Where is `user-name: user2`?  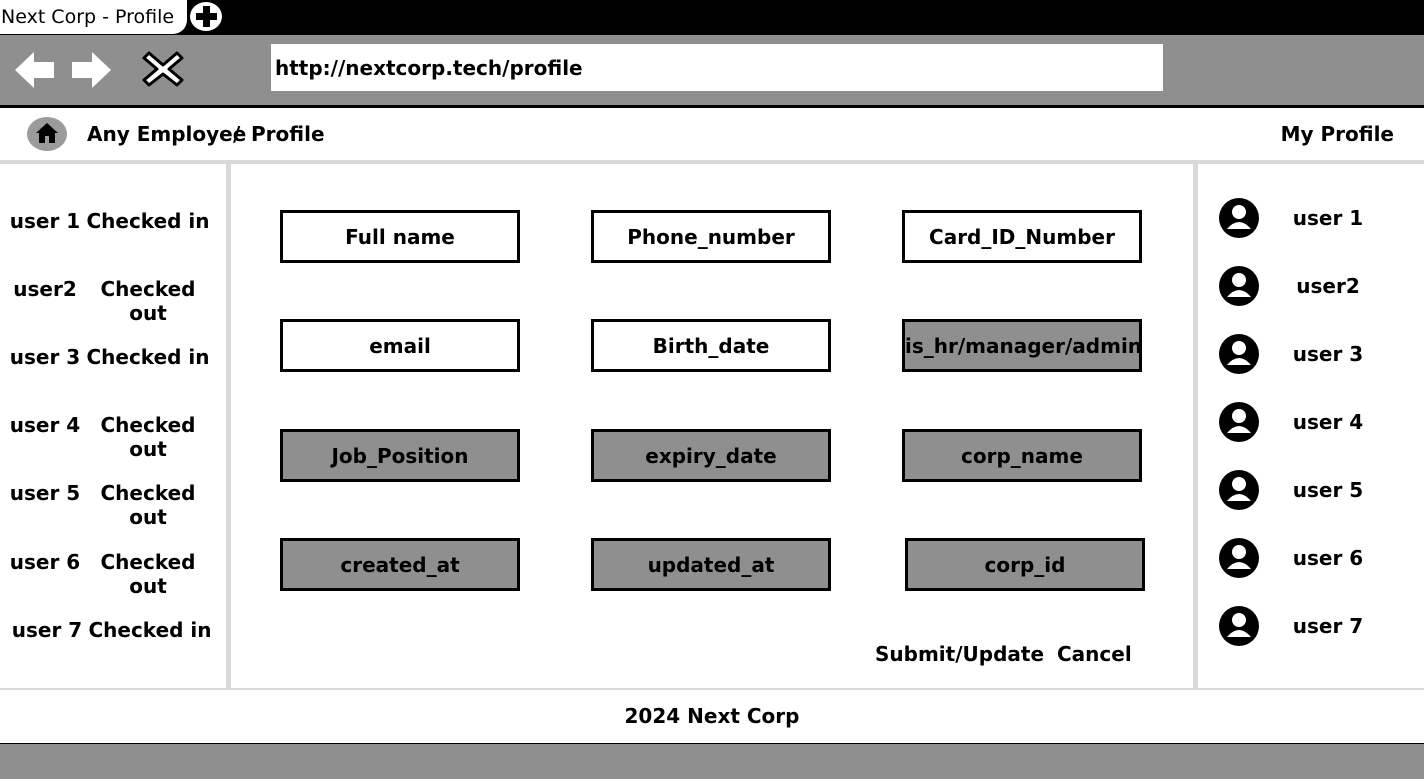 user-name: user2 is located at coordinates (1328, 286).